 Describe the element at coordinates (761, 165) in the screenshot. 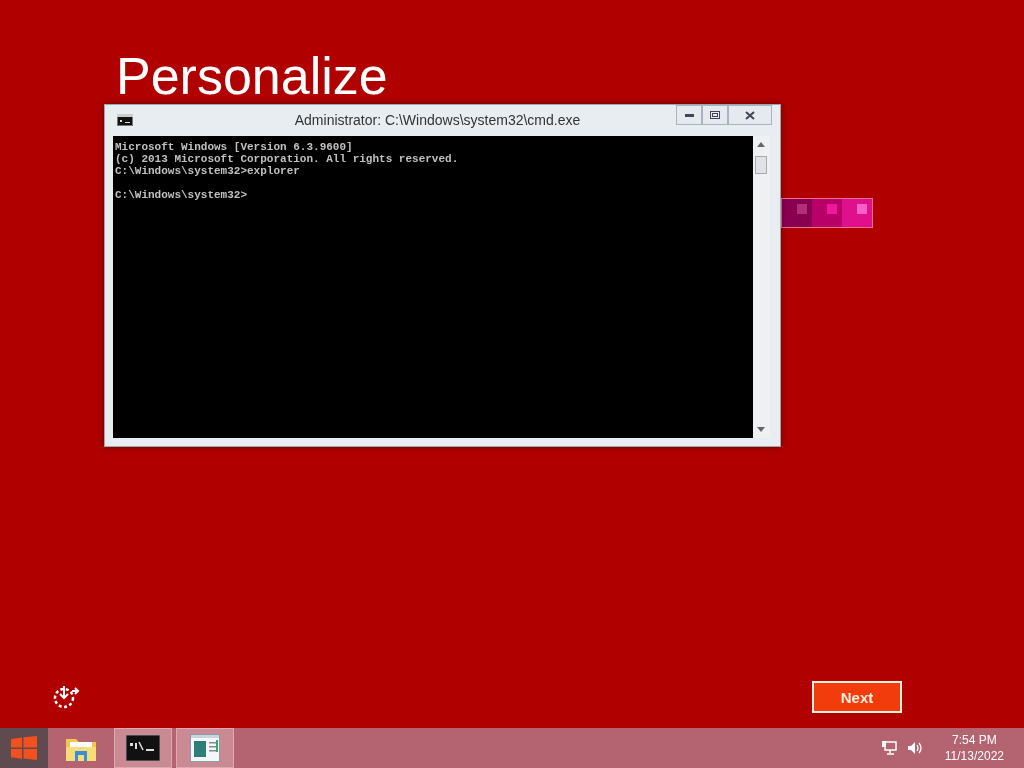

I see `scroll-thumb` at that location.